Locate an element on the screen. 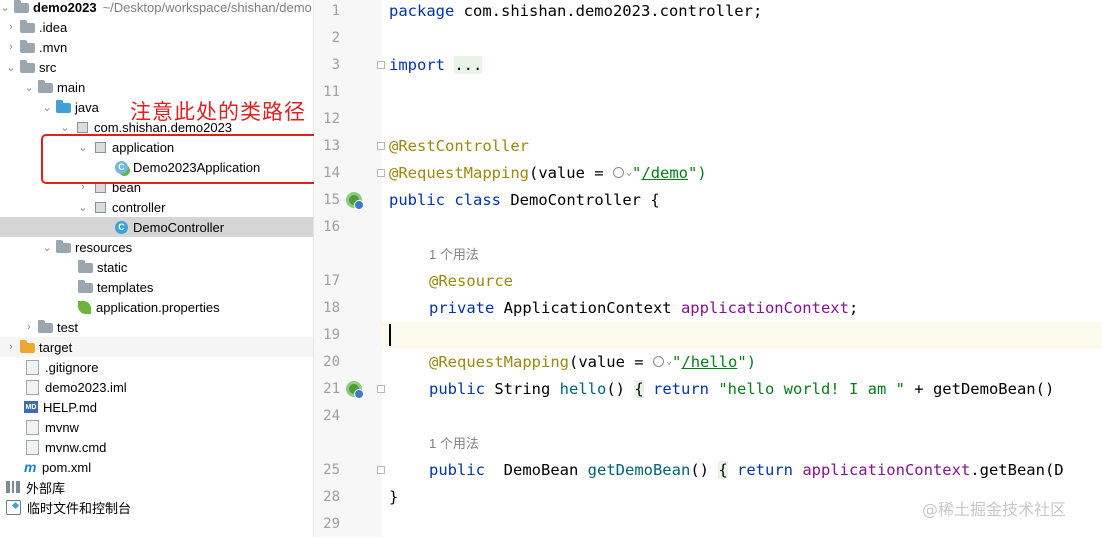  tree-row-main: ⌄ main is located at coordinates (156, 87).